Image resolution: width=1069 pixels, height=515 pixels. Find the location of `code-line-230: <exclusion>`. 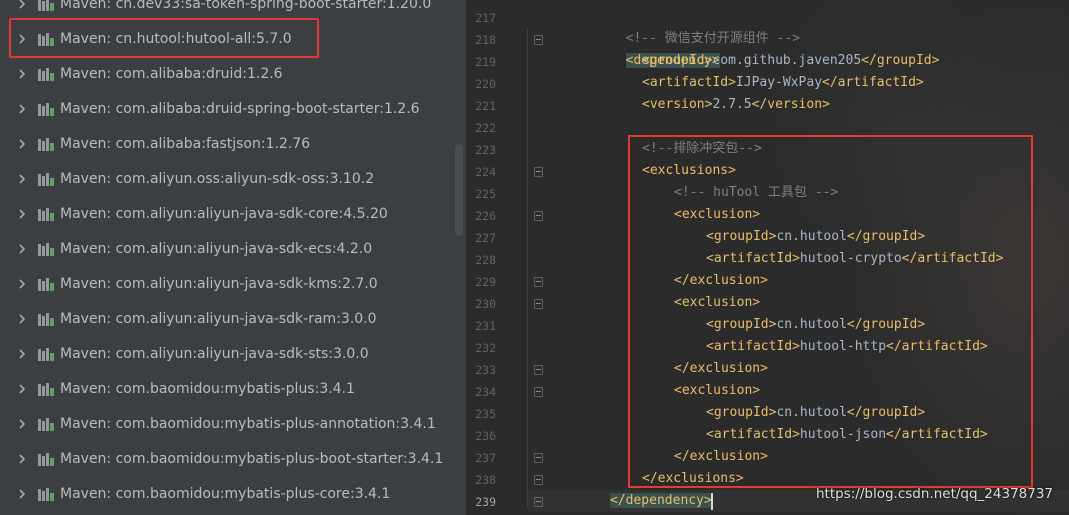

code-line-230: <exclusion> is located at coordinates (717, 303).